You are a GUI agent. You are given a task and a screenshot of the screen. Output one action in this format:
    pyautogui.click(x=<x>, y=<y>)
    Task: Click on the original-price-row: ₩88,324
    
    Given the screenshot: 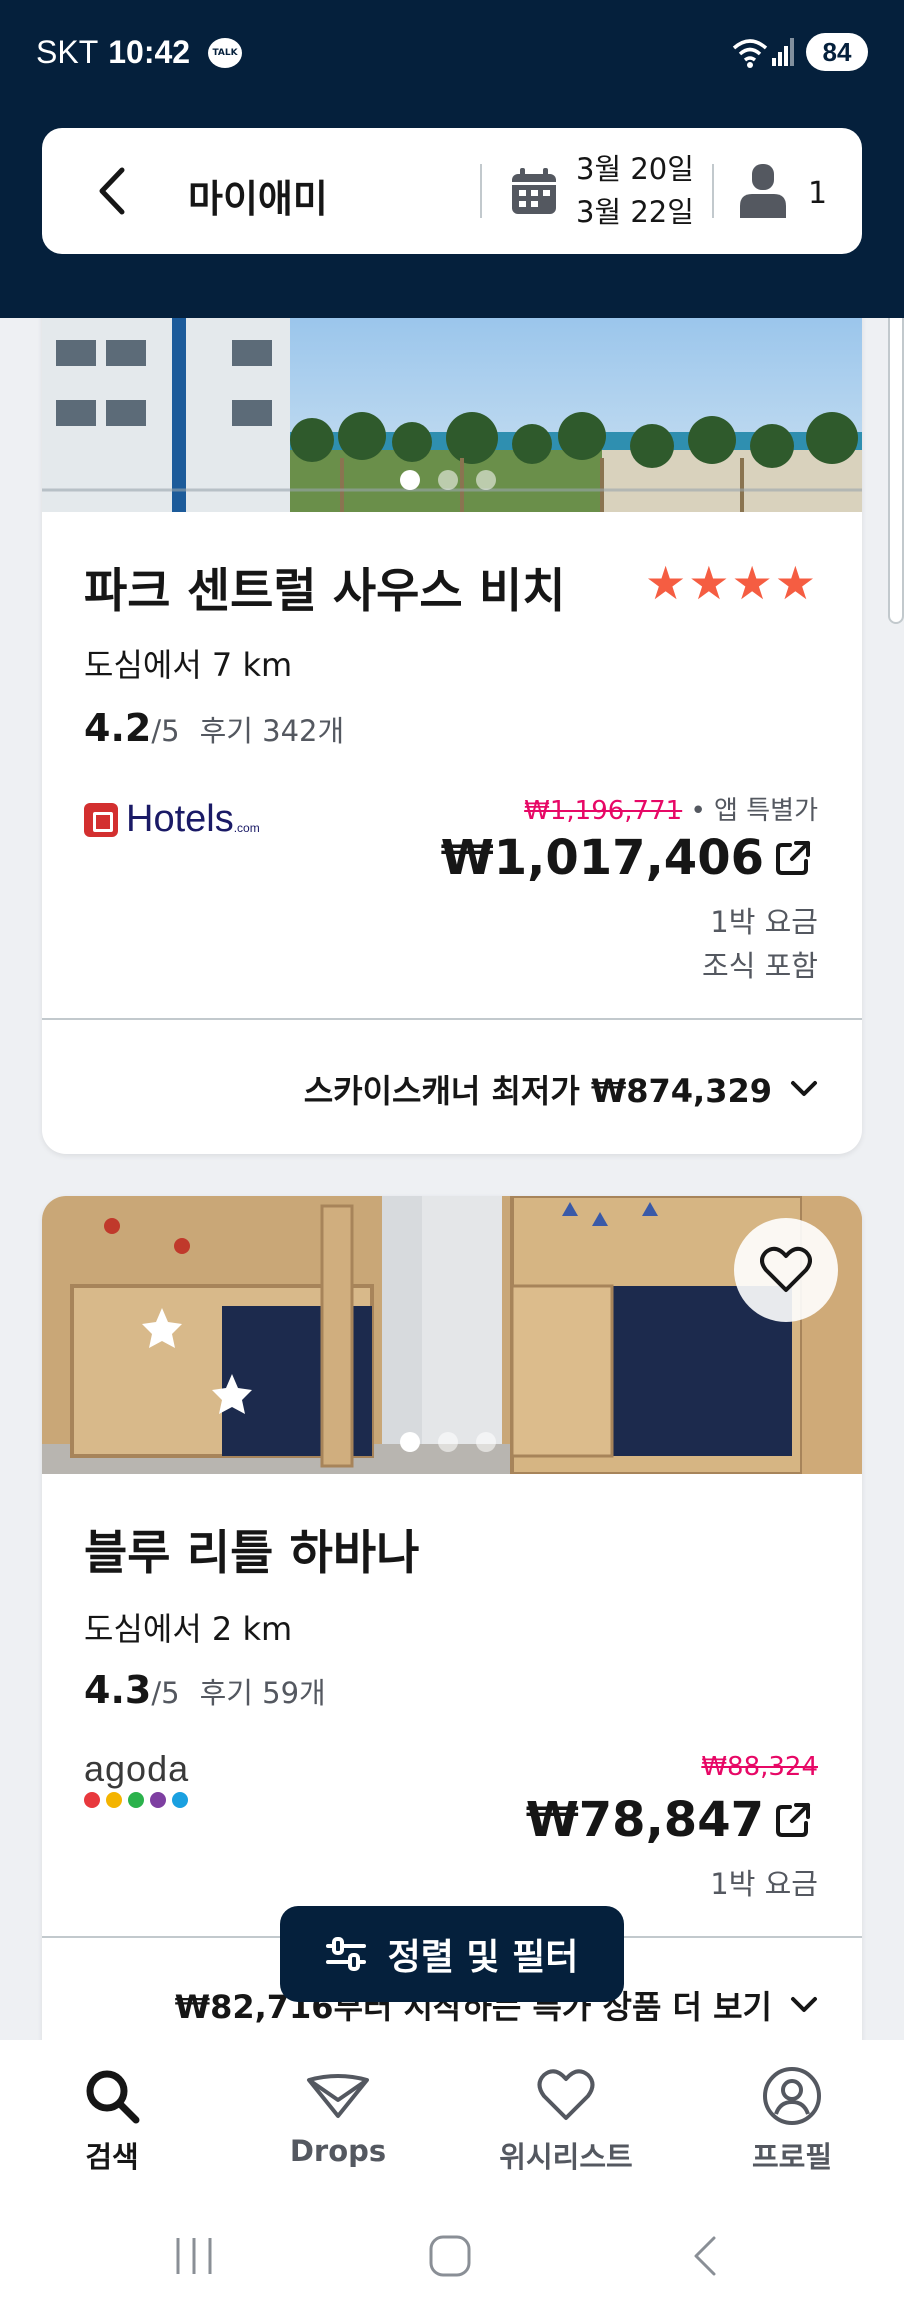 What is the action you would take?
    pyautogui.click(x=759, y=1767)
    